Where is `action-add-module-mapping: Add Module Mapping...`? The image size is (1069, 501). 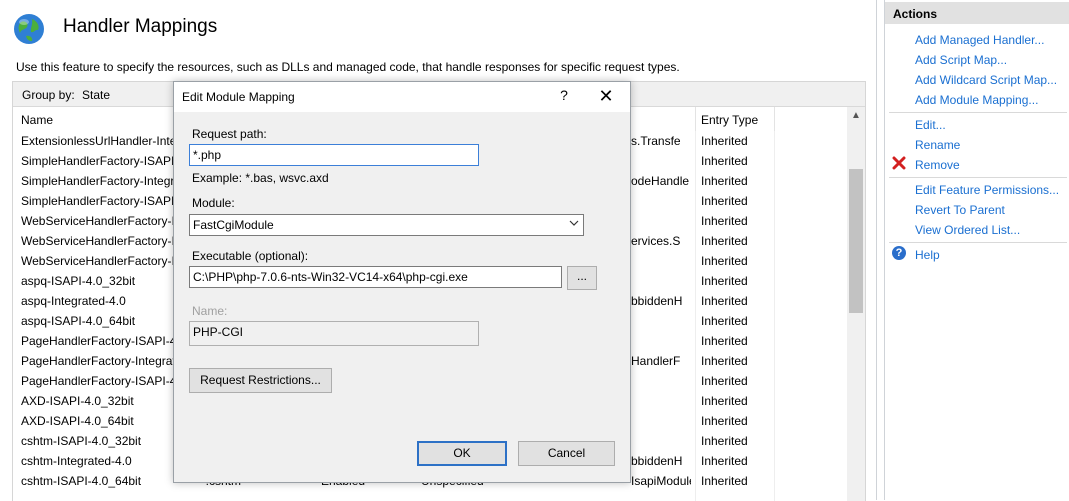 action-add-module-mapping: Add Module Mapping... is located at coordinates (976, 100).